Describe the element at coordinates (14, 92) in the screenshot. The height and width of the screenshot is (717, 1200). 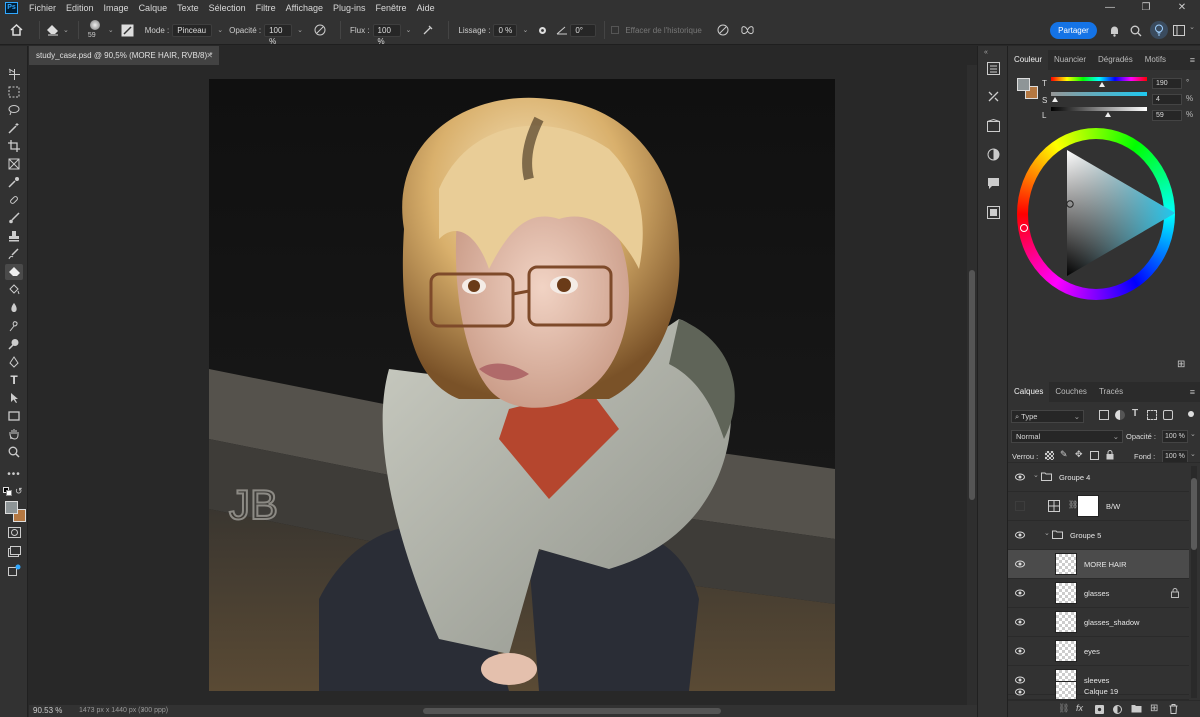
I see `marquee-tool-icon` at that location.